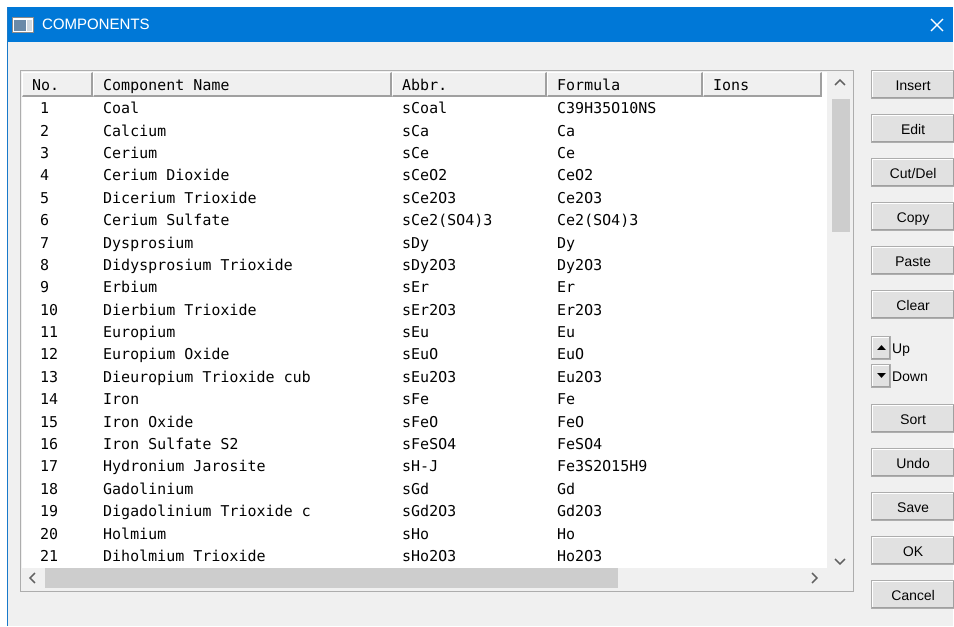  Describe the element at coordinates (912, 84) in the screenshot. I see `dialog-button: Insert` at that location.